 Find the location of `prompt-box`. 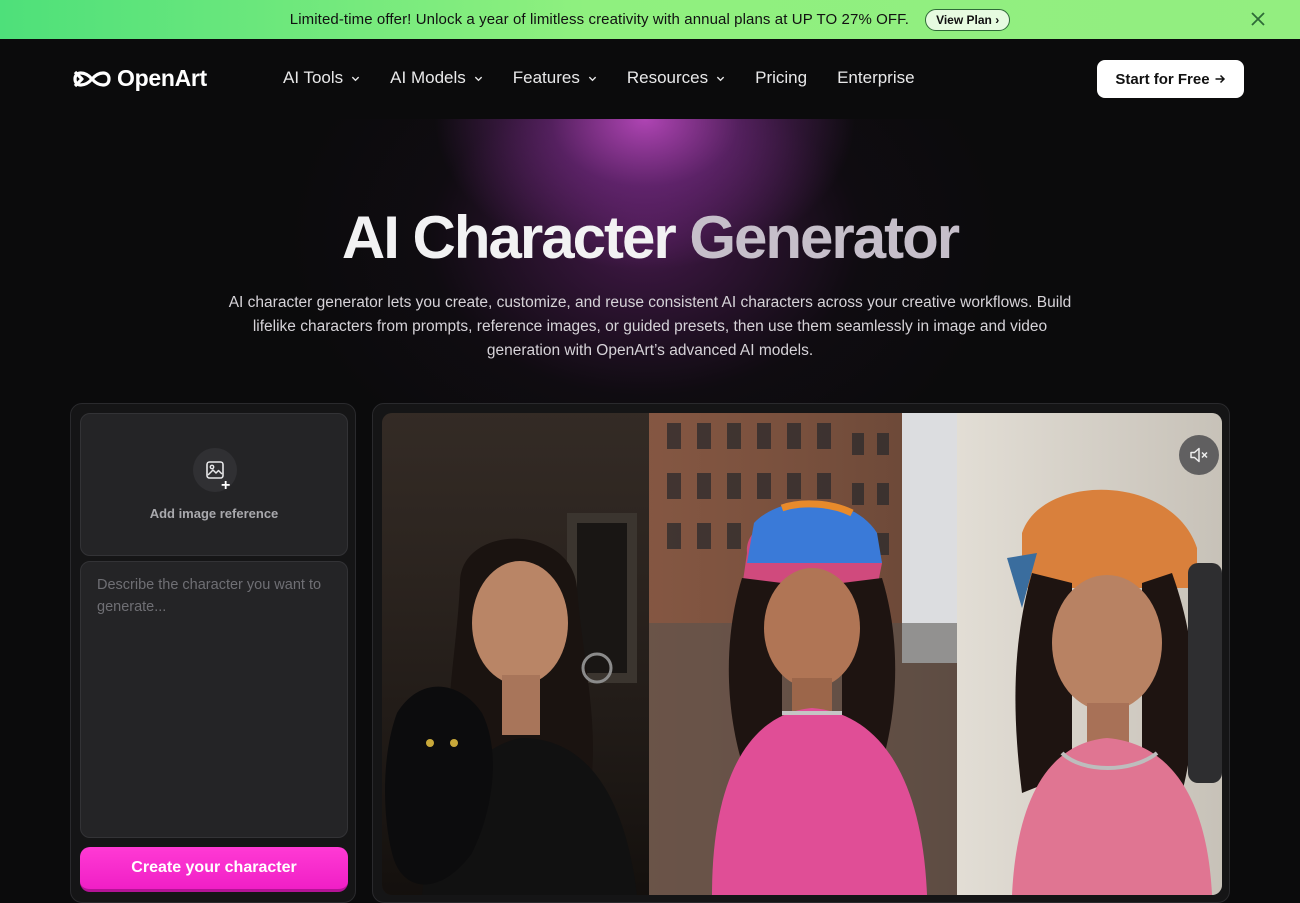

prompt-box is located at coordinates (214, 699).